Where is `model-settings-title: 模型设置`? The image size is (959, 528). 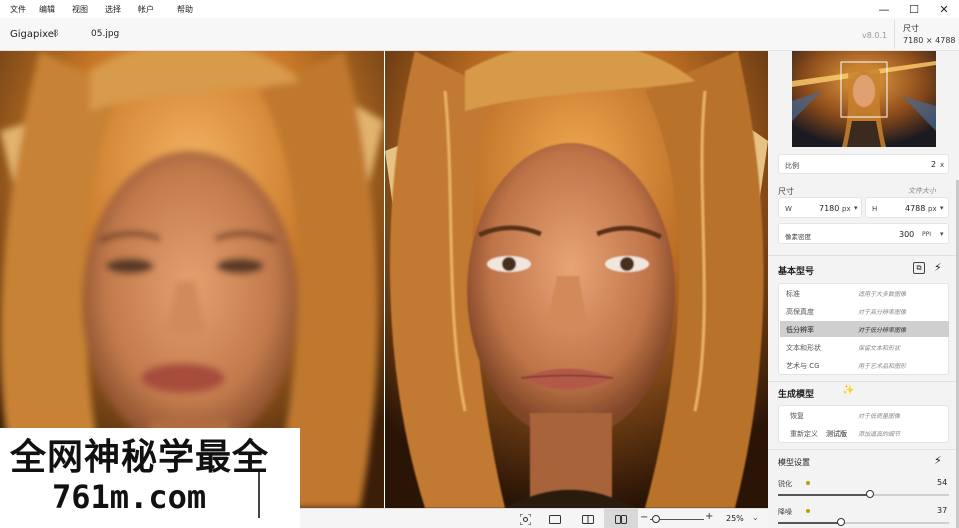
model-settings-title: 模型设置 is located at coordinates (794, 462).